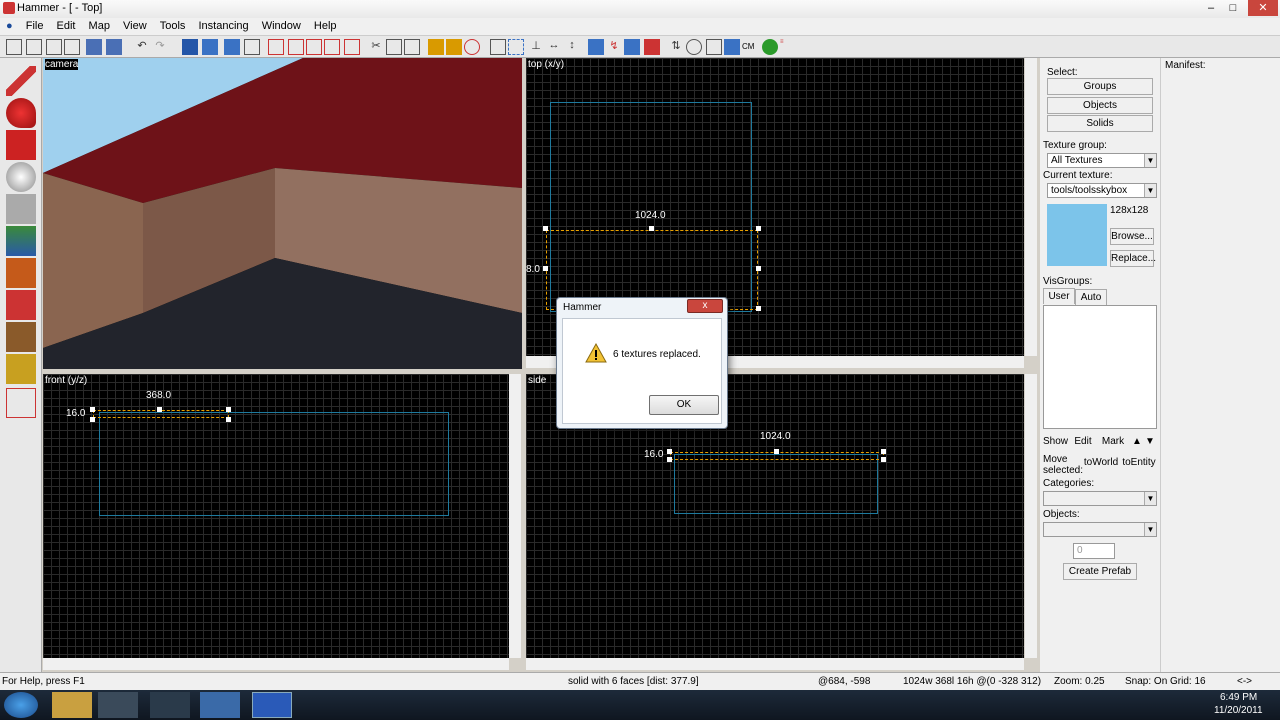 This screenshot has height=720, width=1280. What do you see at coordinates (1031, 207) in the screenshot?
I see `top-scrollbar-v` at bounding box center [1031, 207].